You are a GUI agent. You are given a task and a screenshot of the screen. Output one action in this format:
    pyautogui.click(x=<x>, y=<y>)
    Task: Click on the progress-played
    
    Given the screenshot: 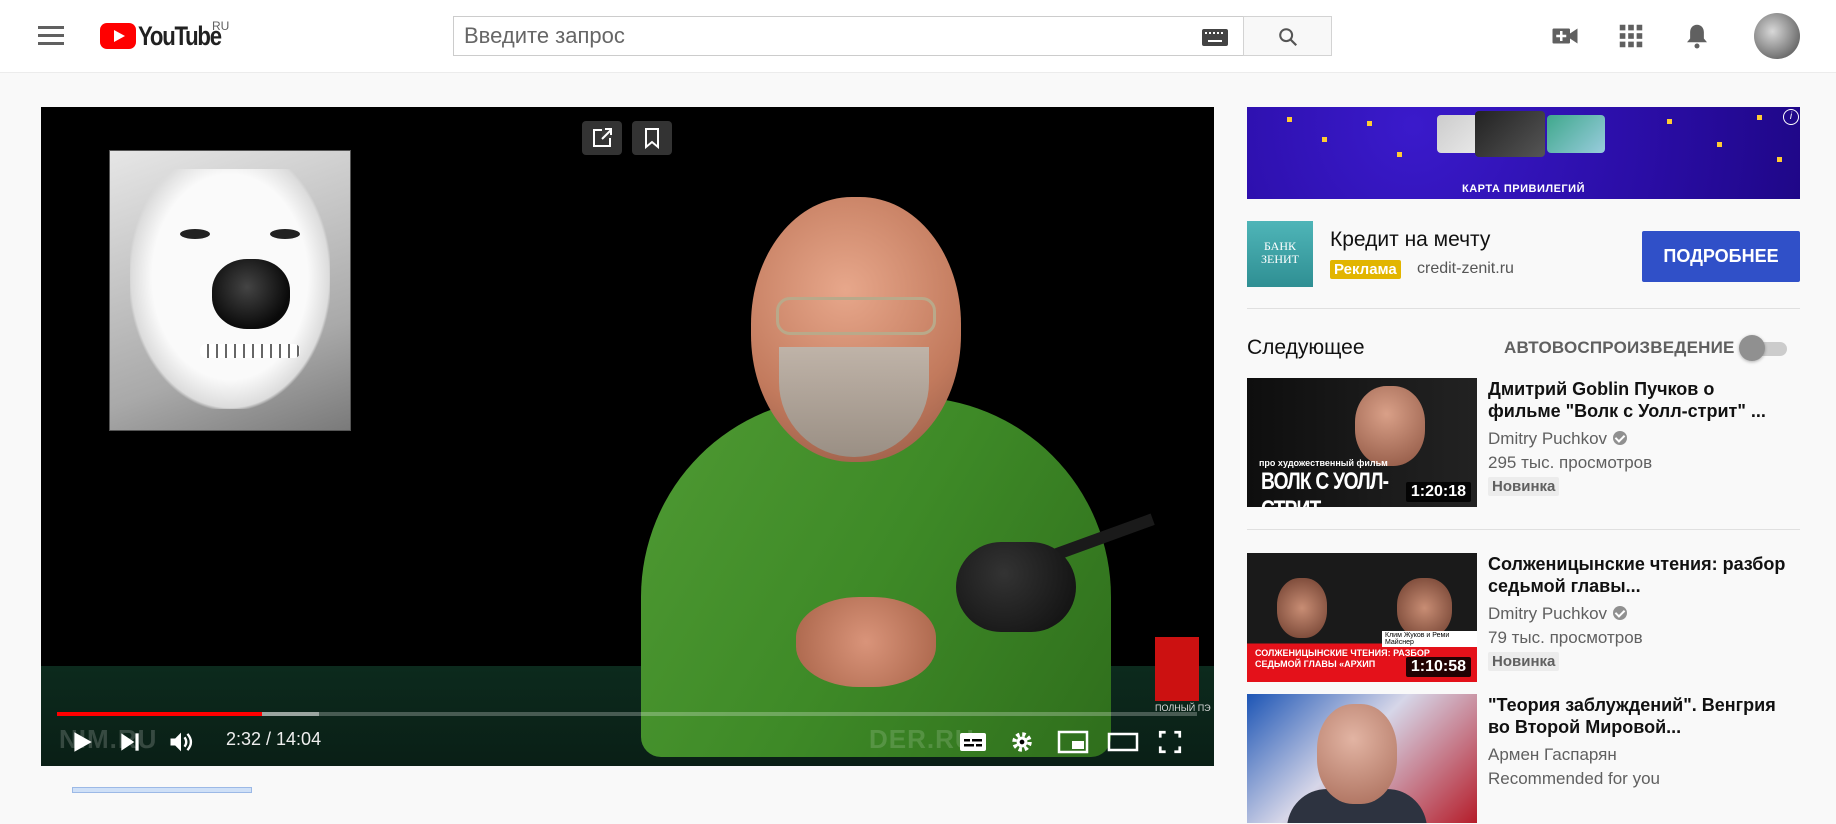 What is the action you would take?
    pyautogui.click(x=160, y=714)
    